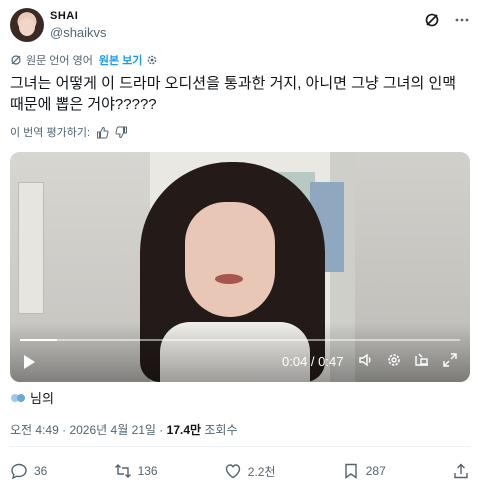 This screenshot has height=486, width=480. I want to click on liker-avatar-icon, so click(18, 398).